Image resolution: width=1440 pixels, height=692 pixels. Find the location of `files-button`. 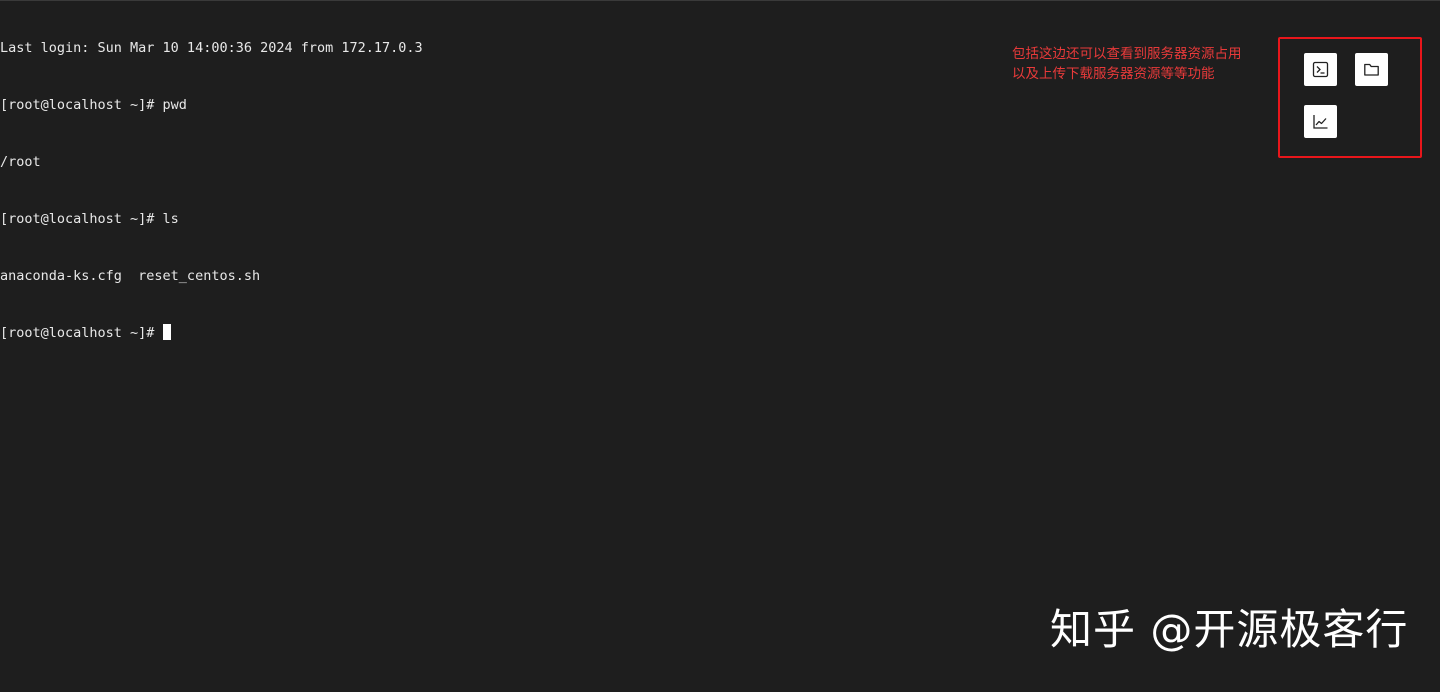

files-button is located at coordinates (1371, 69).